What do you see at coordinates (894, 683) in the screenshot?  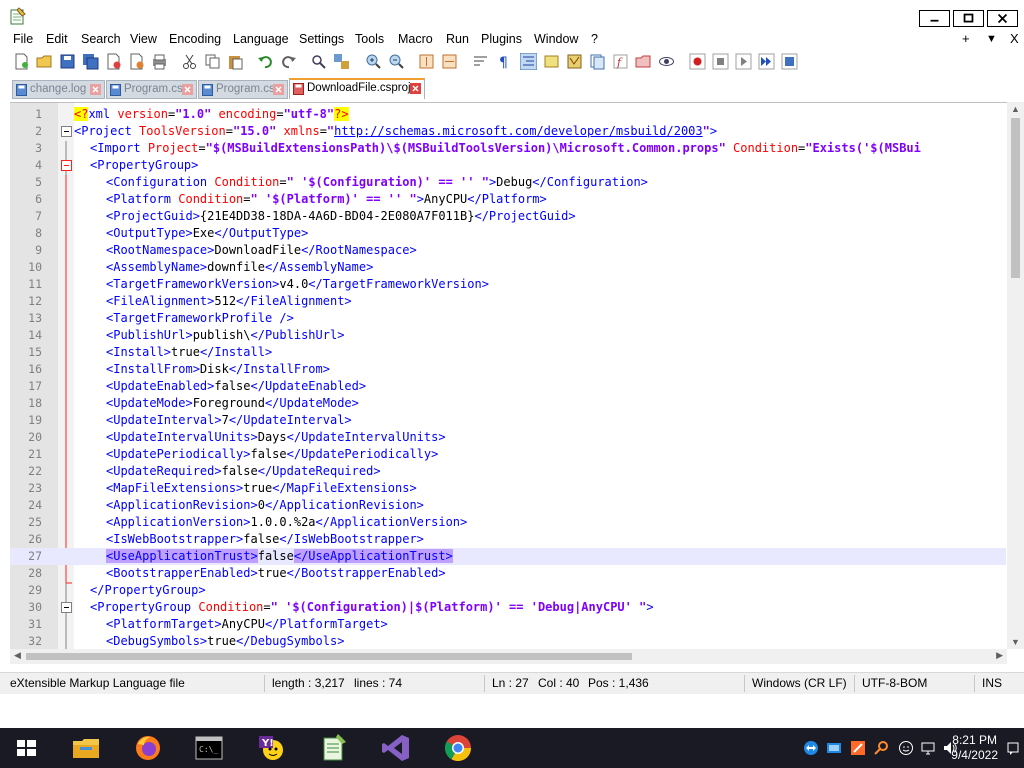 I see `status-encoding: UTF-8-BOM` at bounding box center [894, 683].